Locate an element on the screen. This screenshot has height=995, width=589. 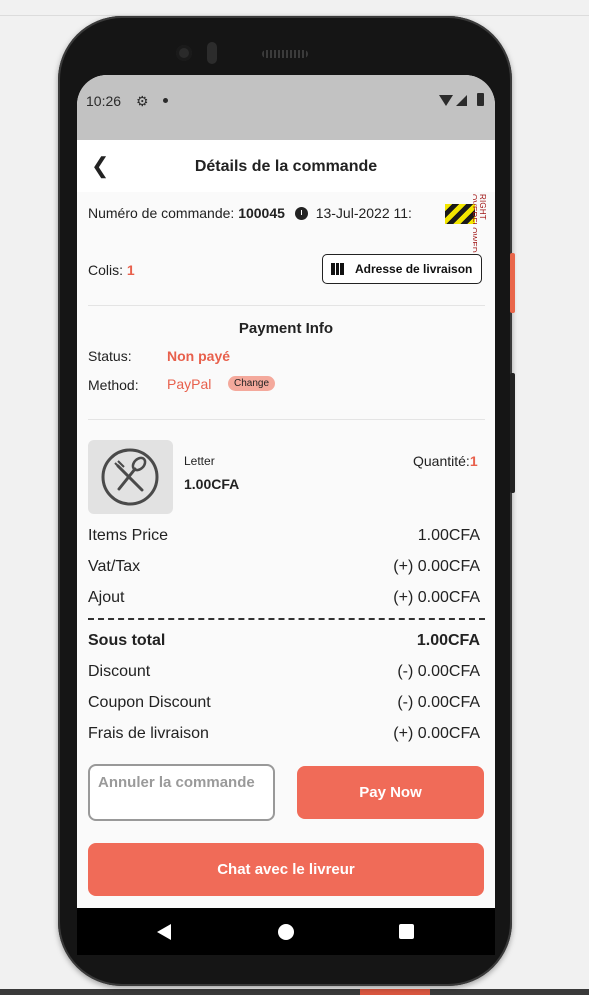
front-camera is located at coordinates (184, 53).